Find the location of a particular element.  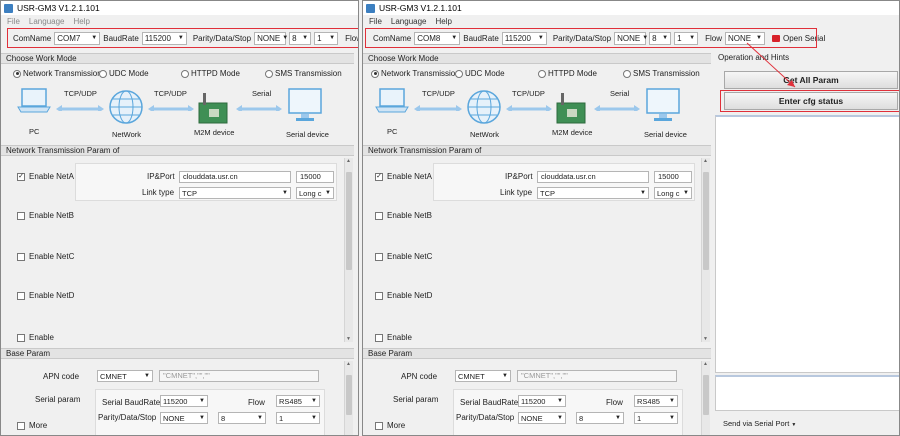

base-param-header: Base Param is located at coordinates (177, 353).